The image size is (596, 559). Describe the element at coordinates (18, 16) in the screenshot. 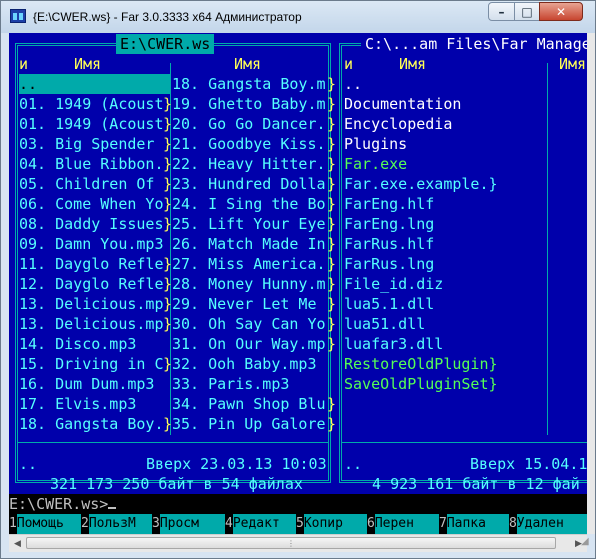

I see `far-manager-icon` at that location.